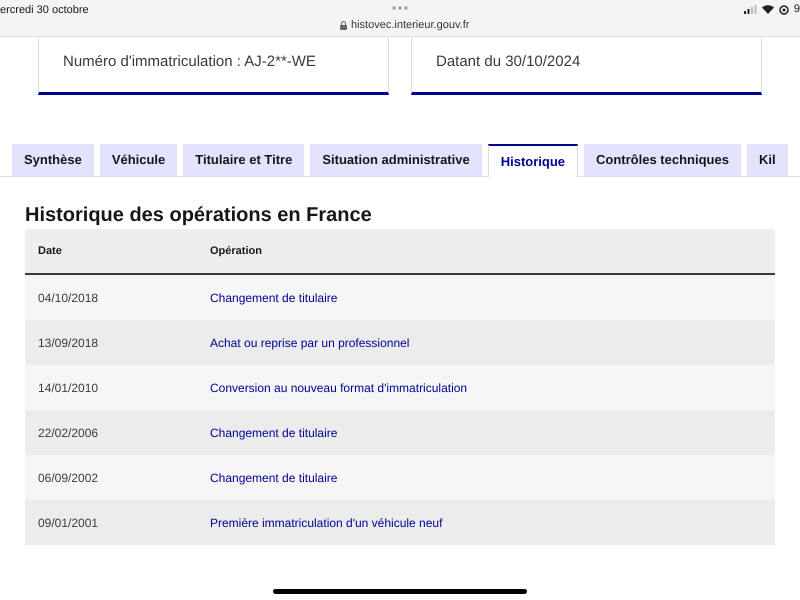 The image size is (800, 600). I want to click on column-header: Opération, so click(236, 251).